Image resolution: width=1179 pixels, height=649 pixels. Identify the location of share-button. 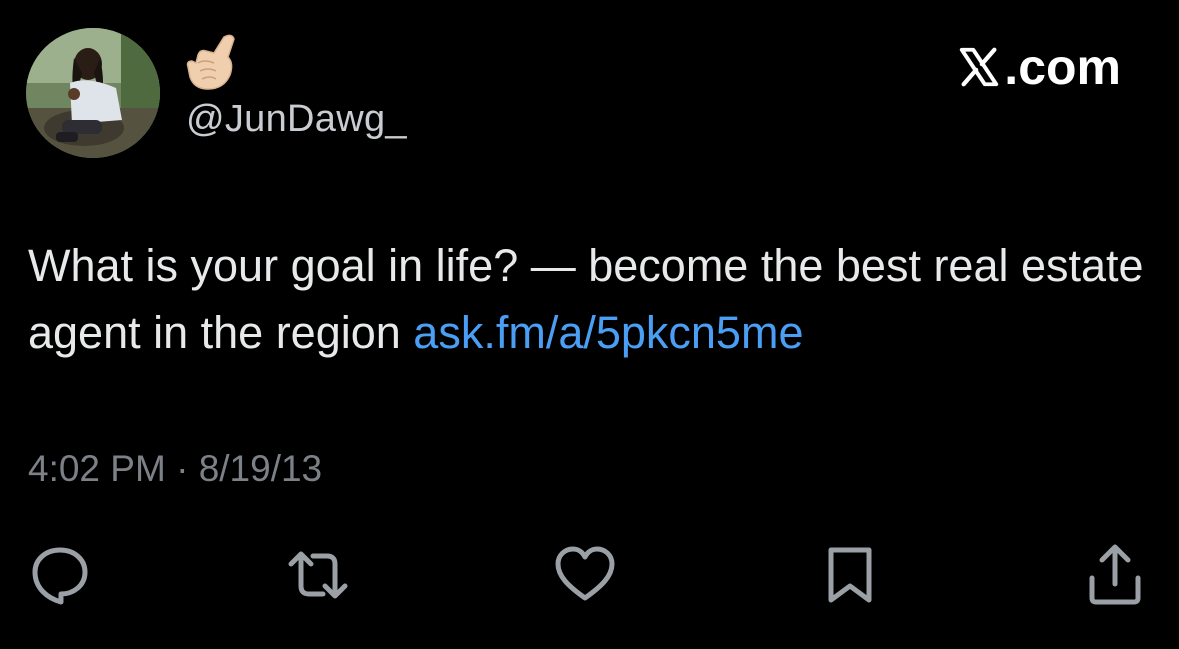
(1115, 575).